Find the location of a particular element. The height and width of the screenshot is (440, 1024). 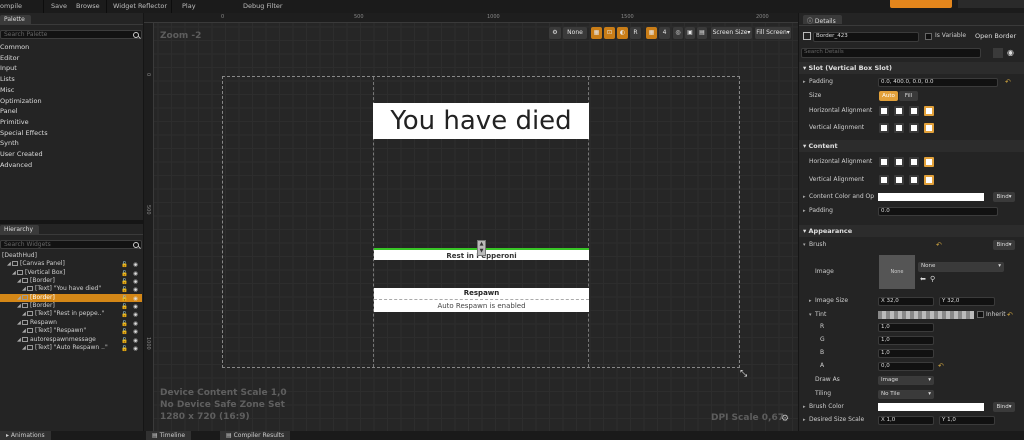

image-asset-dropdown: None ▾ is located at coordinates (961, 267).